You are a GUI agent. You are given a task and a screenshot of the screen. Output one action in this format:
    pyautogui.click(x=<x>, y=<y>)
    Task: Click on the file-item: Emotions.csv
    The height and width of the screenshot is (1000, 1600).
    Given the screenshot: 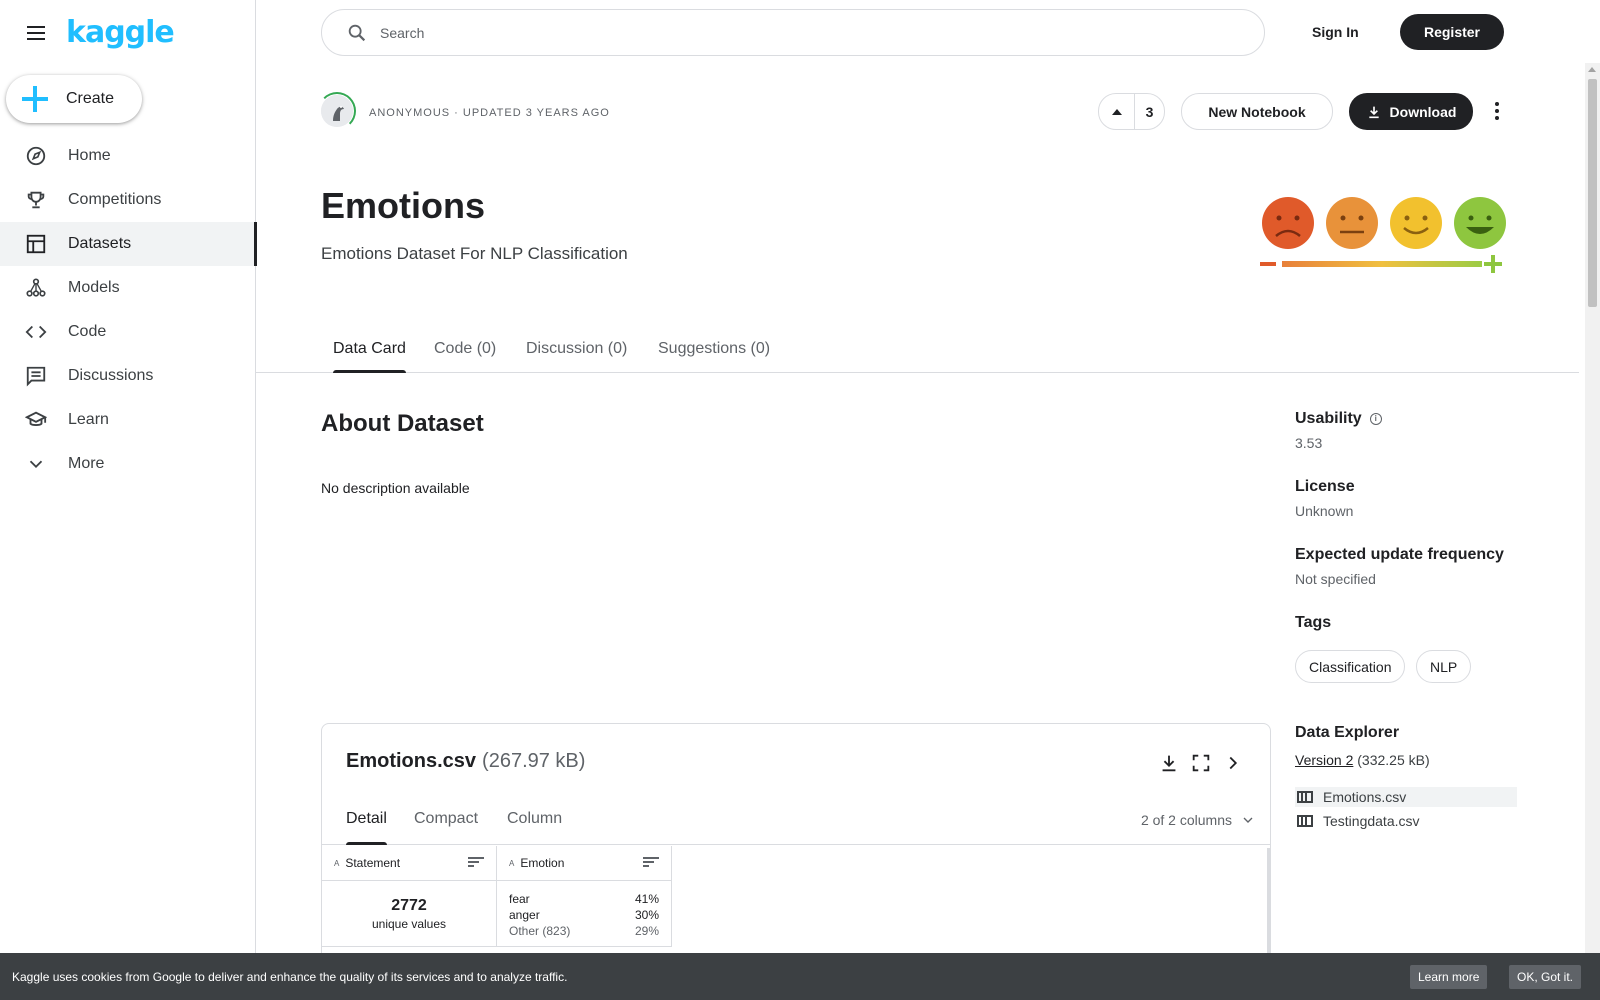 What is the action you would take?
    pyautogui.click(x=1406, y=797)
    